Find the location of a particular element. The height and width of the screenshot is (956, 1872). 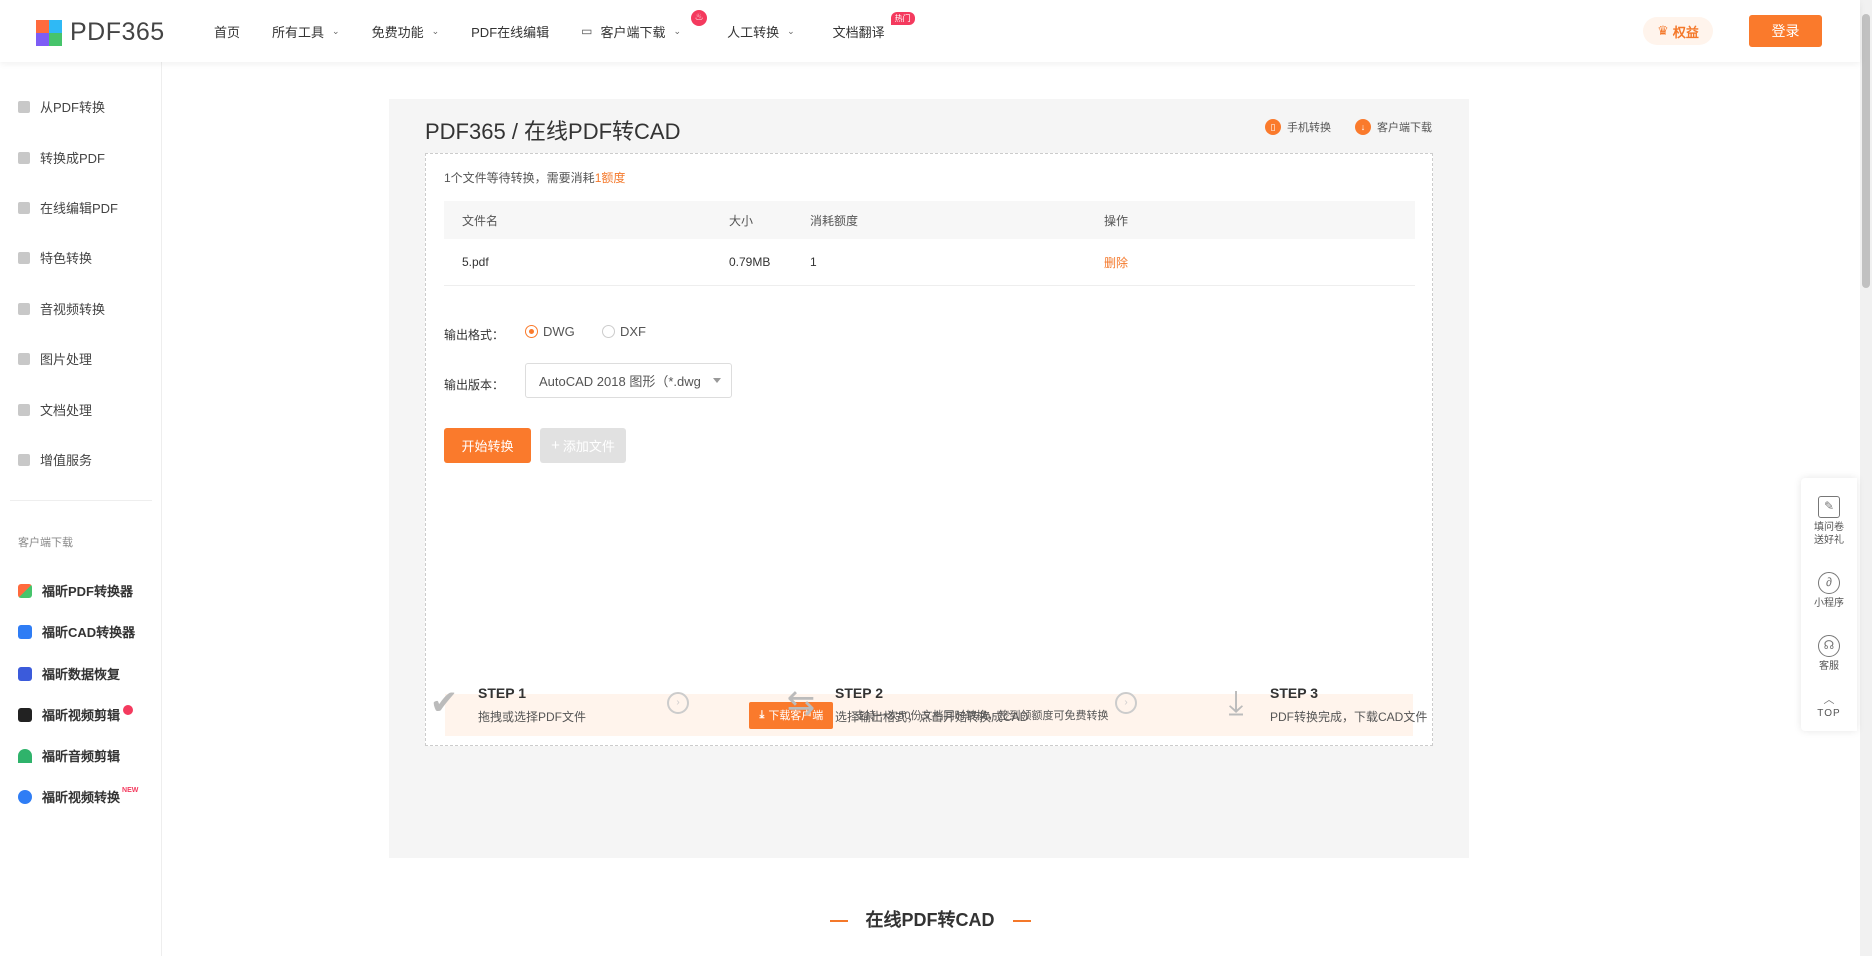

sidebar-item-value-added: 增值服务 is located at coordinates (55, 459).